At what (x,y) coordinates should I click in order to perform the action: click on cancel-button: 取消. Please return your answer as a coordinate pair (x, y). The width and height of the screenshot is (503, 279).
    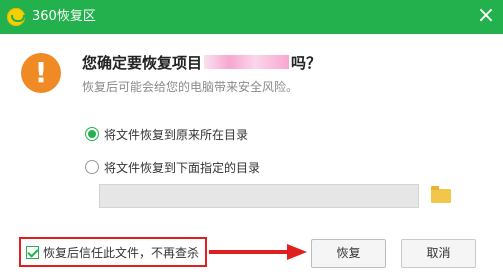
    Looking at the image, I should click on (438, 253).